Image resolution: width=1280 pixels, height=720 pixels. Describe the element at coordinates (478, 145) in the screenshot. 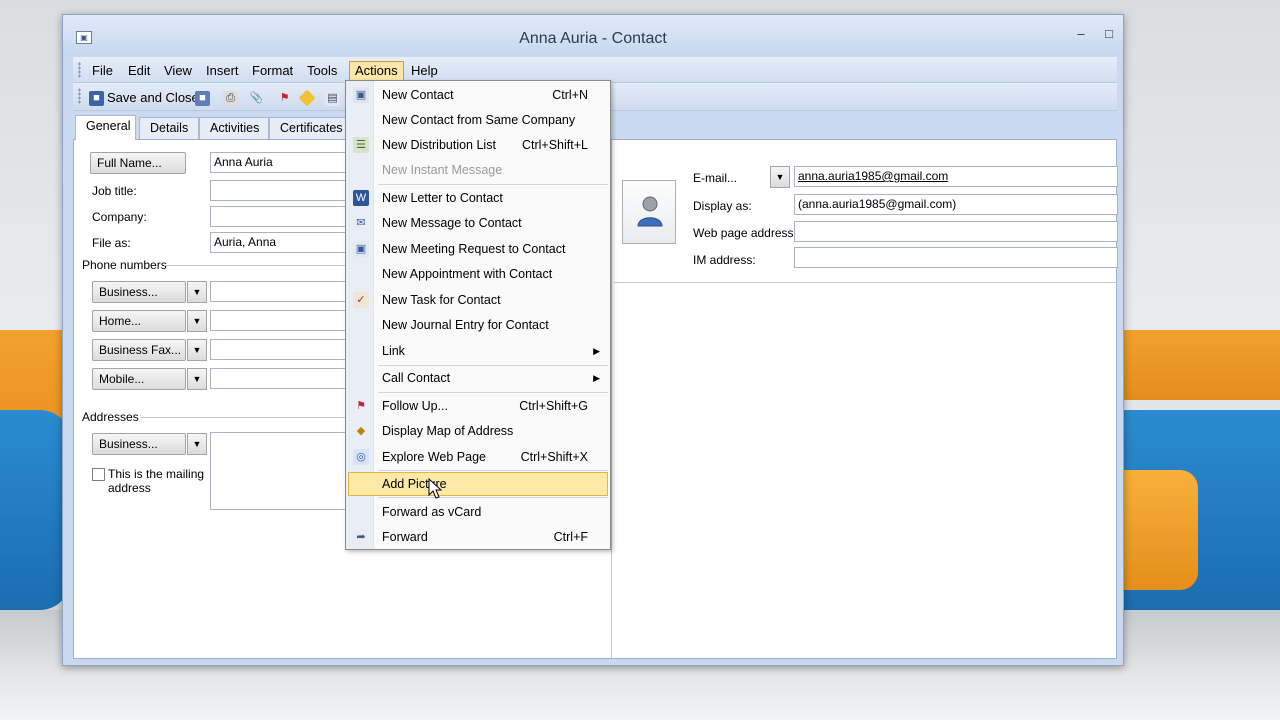

I see `menu-item-new-distribution-list: ☰ New Distribution List Ctrl+Shift+L` at that location.